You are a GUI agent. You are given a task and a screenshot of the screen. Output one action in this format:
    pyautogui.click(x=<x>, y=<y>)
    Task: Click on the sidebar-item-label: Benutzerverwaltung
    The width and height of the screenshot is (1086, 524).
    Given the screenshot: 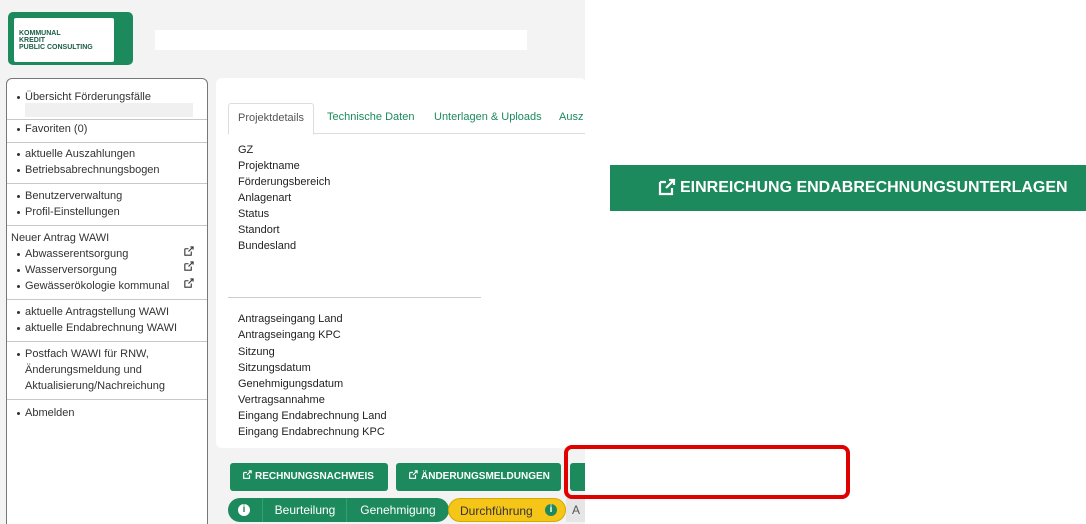 What is the action you would take?
    pyautogui.click(x=74, y=196)
    